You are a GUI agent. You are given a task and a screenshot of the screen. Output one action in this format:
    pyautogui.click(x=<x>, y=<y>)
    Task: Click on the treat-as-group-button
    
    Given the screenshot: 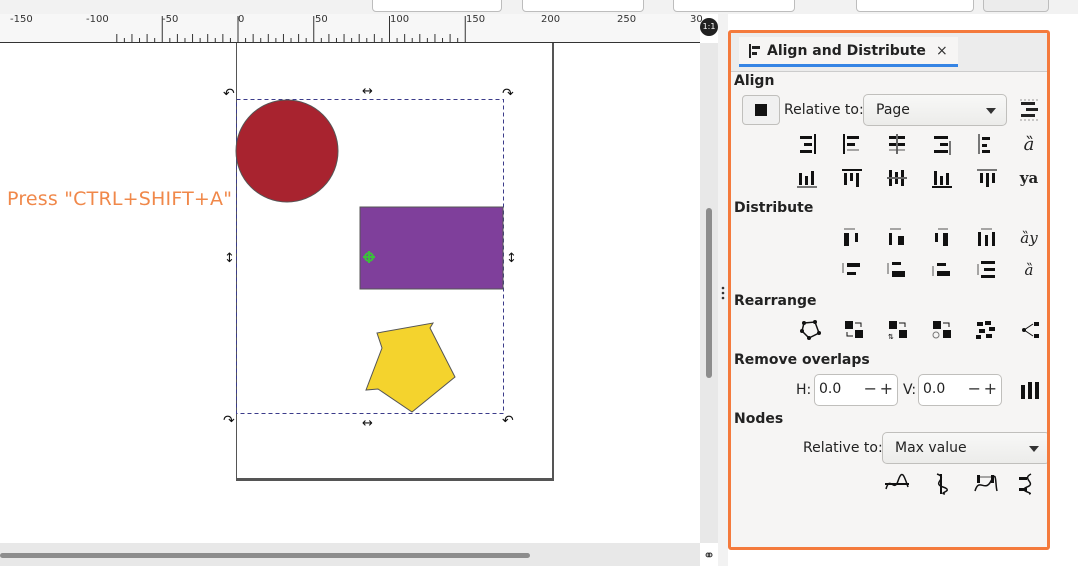 What is the action you would take?
    pyautogui.click(x=761, y=110)
    